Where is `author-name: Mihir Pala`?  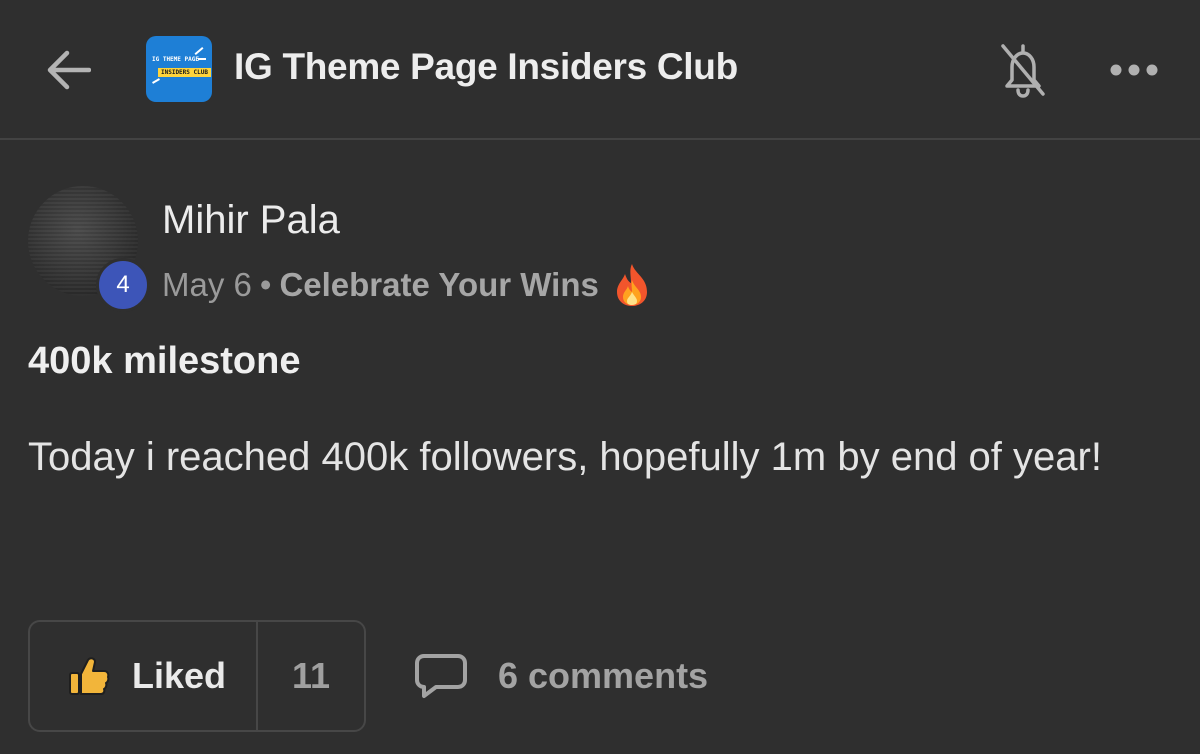
author-name: Mihir Pala is located at coordinates (251, 220).